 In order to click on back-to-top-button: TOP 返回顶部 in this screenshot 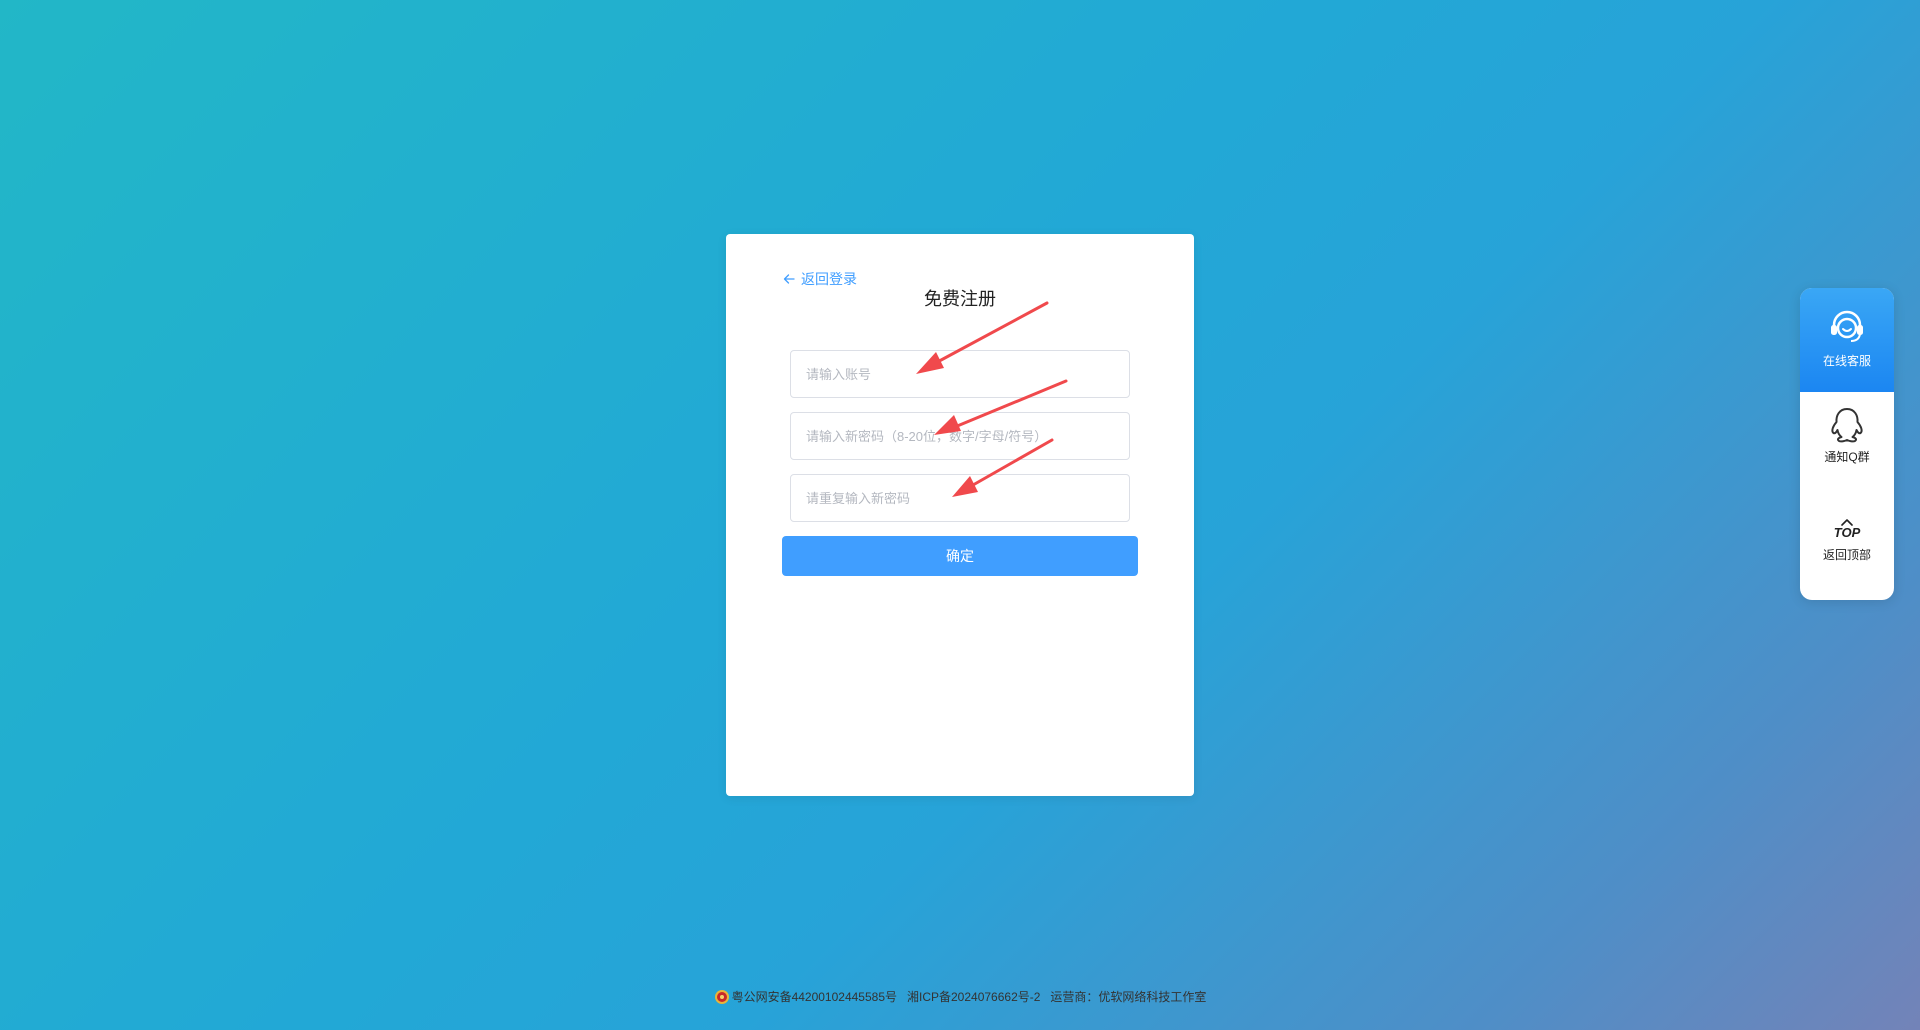, I will do `click(1847, 553)`.